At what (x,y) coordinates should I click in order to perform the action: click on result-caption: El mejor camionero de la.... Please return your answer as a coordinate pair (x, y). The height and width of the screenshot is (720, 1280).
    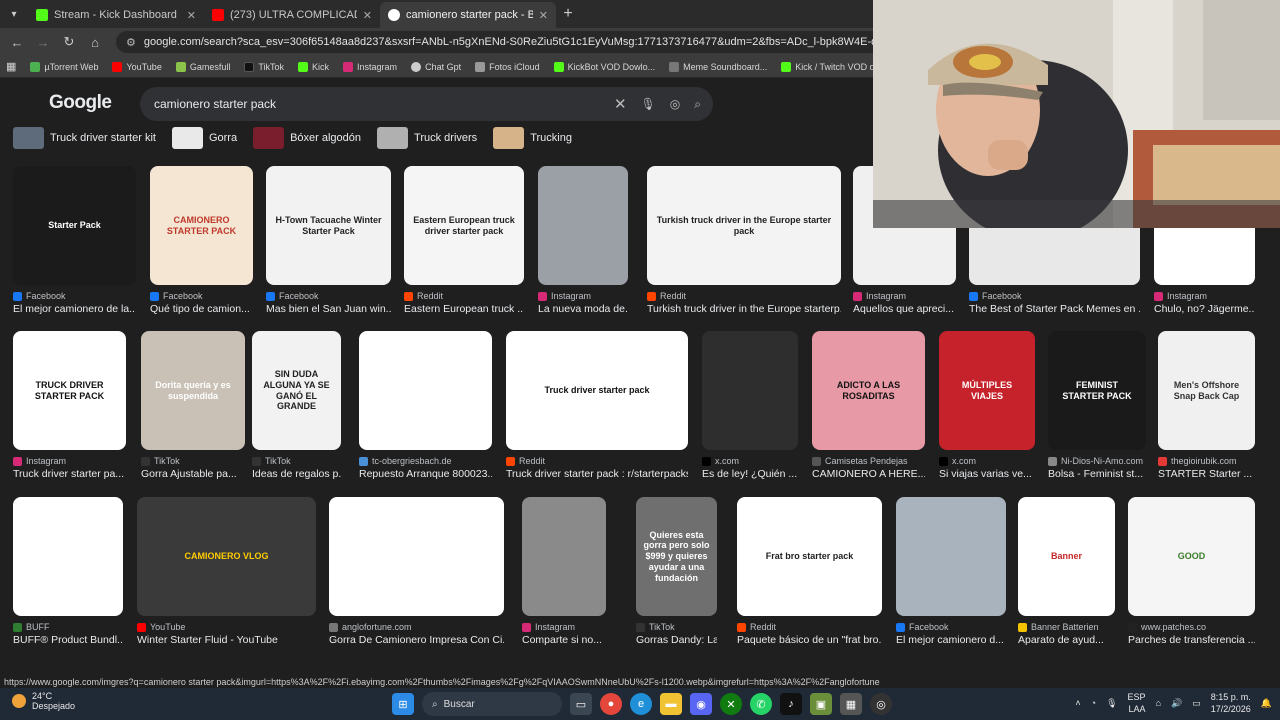
    Looking at the image, I should click on (74, 309).